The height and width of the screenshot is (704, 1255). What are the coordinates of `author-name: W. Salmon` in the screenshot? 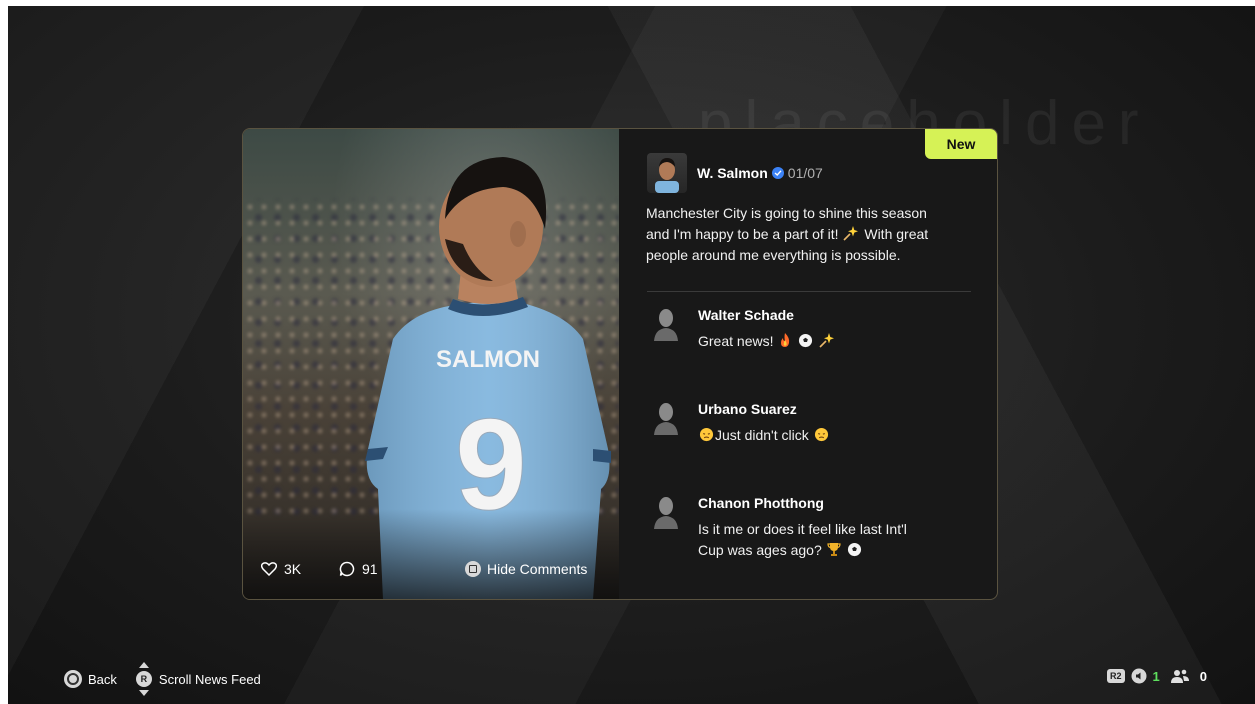 It's located at (732, 173).